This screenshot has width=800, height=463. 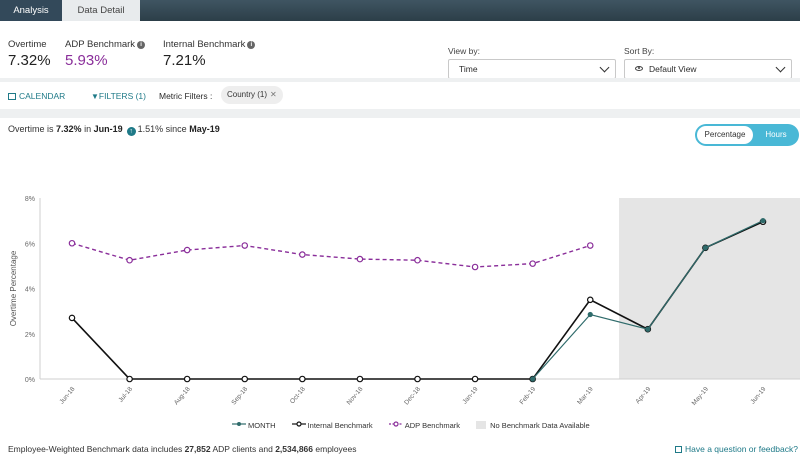 What do you see at coordinates (532, 69) in the screenshot?
I see `view-by-select: Time` at bounding box center [532, 69].